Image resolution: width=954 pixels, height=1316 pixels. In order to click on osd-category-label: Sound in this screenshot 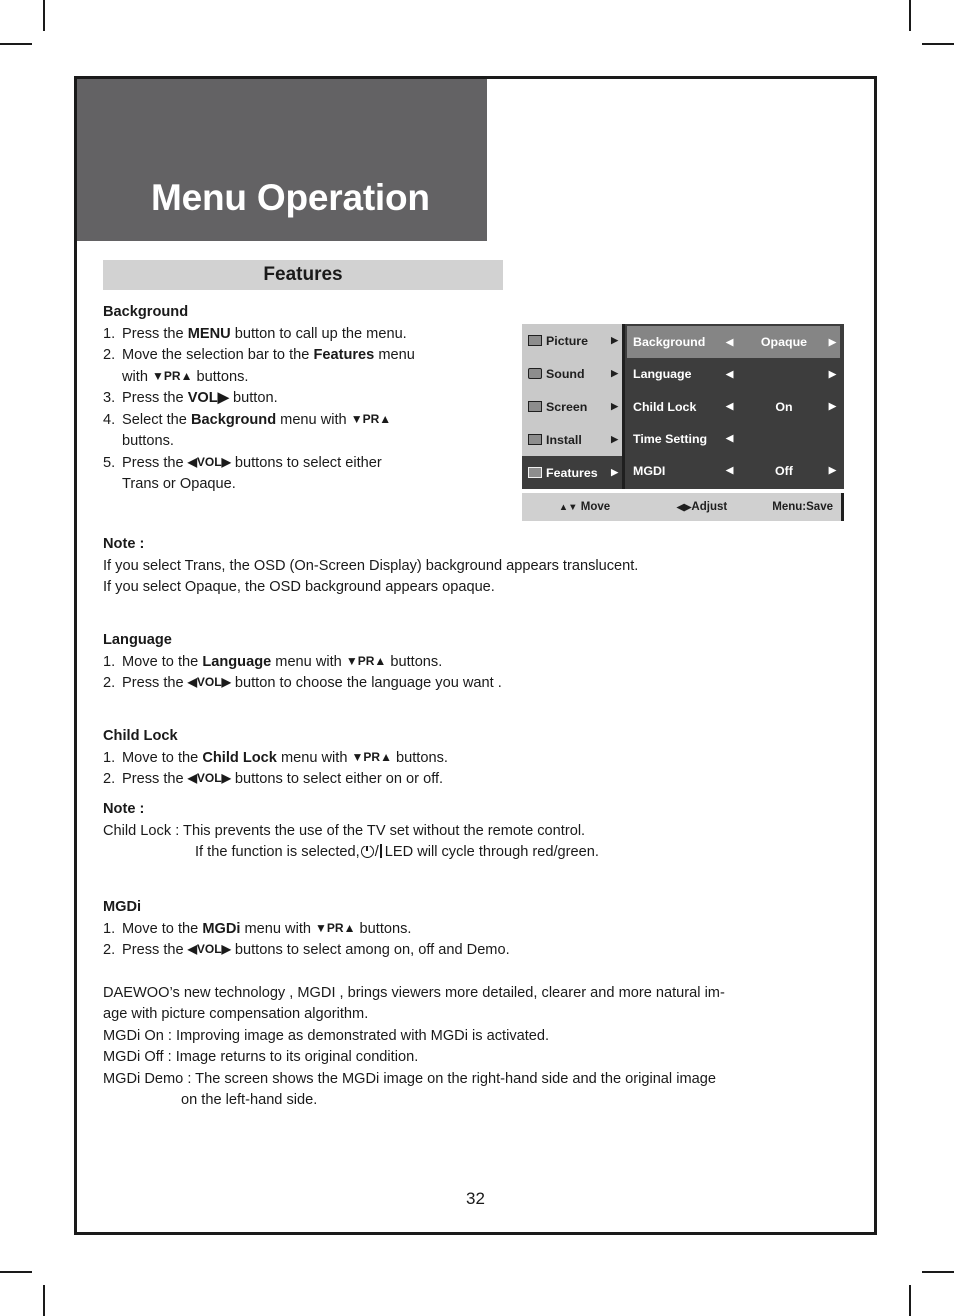, I will do `click(565, 373)`.